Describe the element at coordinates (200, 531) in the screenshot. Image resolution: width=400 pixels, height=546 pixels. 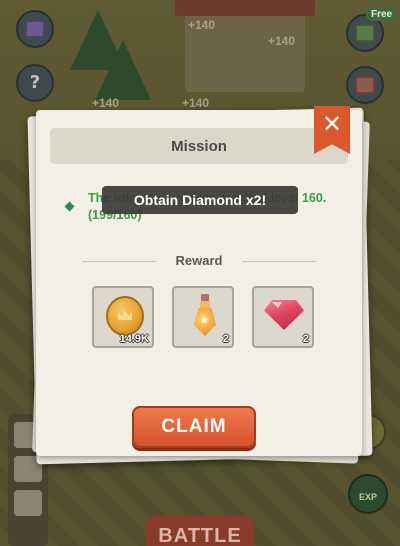
I see `battle-button: BATTLE` at that location.